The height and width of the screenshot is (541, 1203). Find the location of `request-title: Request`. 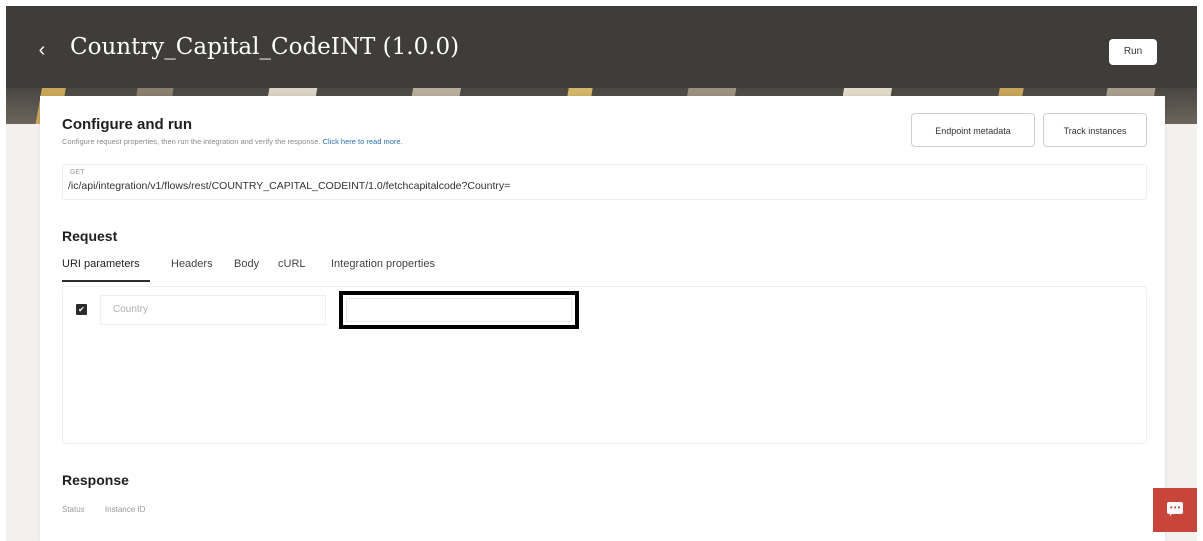

request-title: Request is located at coordinates (90, 236).